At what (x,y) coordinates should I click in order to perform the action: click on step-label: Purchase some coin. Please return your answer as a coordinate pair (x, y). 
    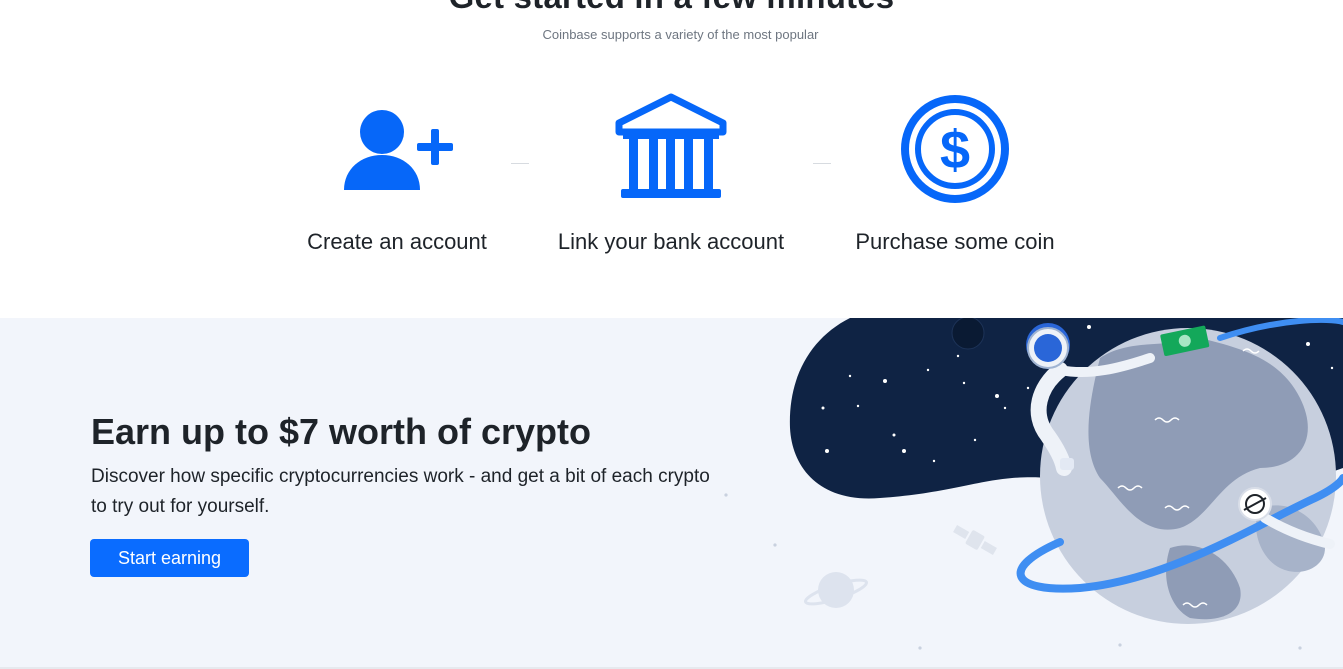
    Looking at the image, I should click on (955, 241).